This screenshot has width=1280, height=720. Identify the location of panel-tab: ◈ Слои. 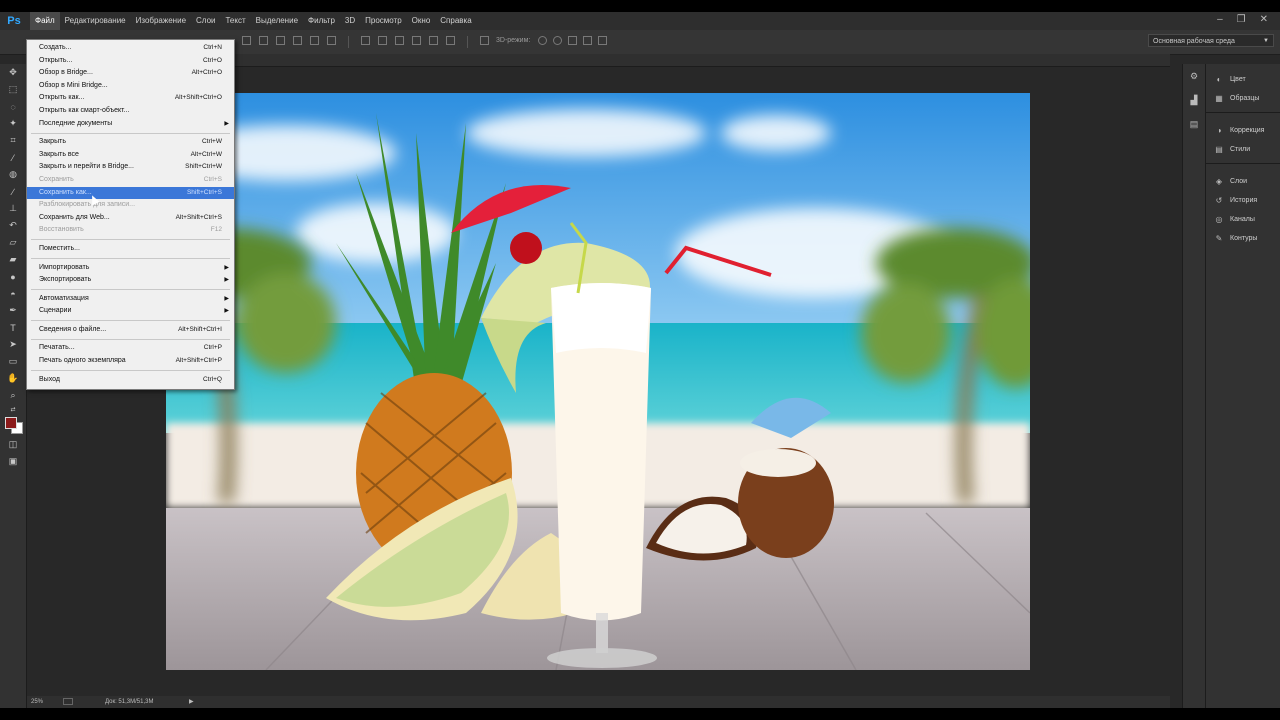
(1243, 181).